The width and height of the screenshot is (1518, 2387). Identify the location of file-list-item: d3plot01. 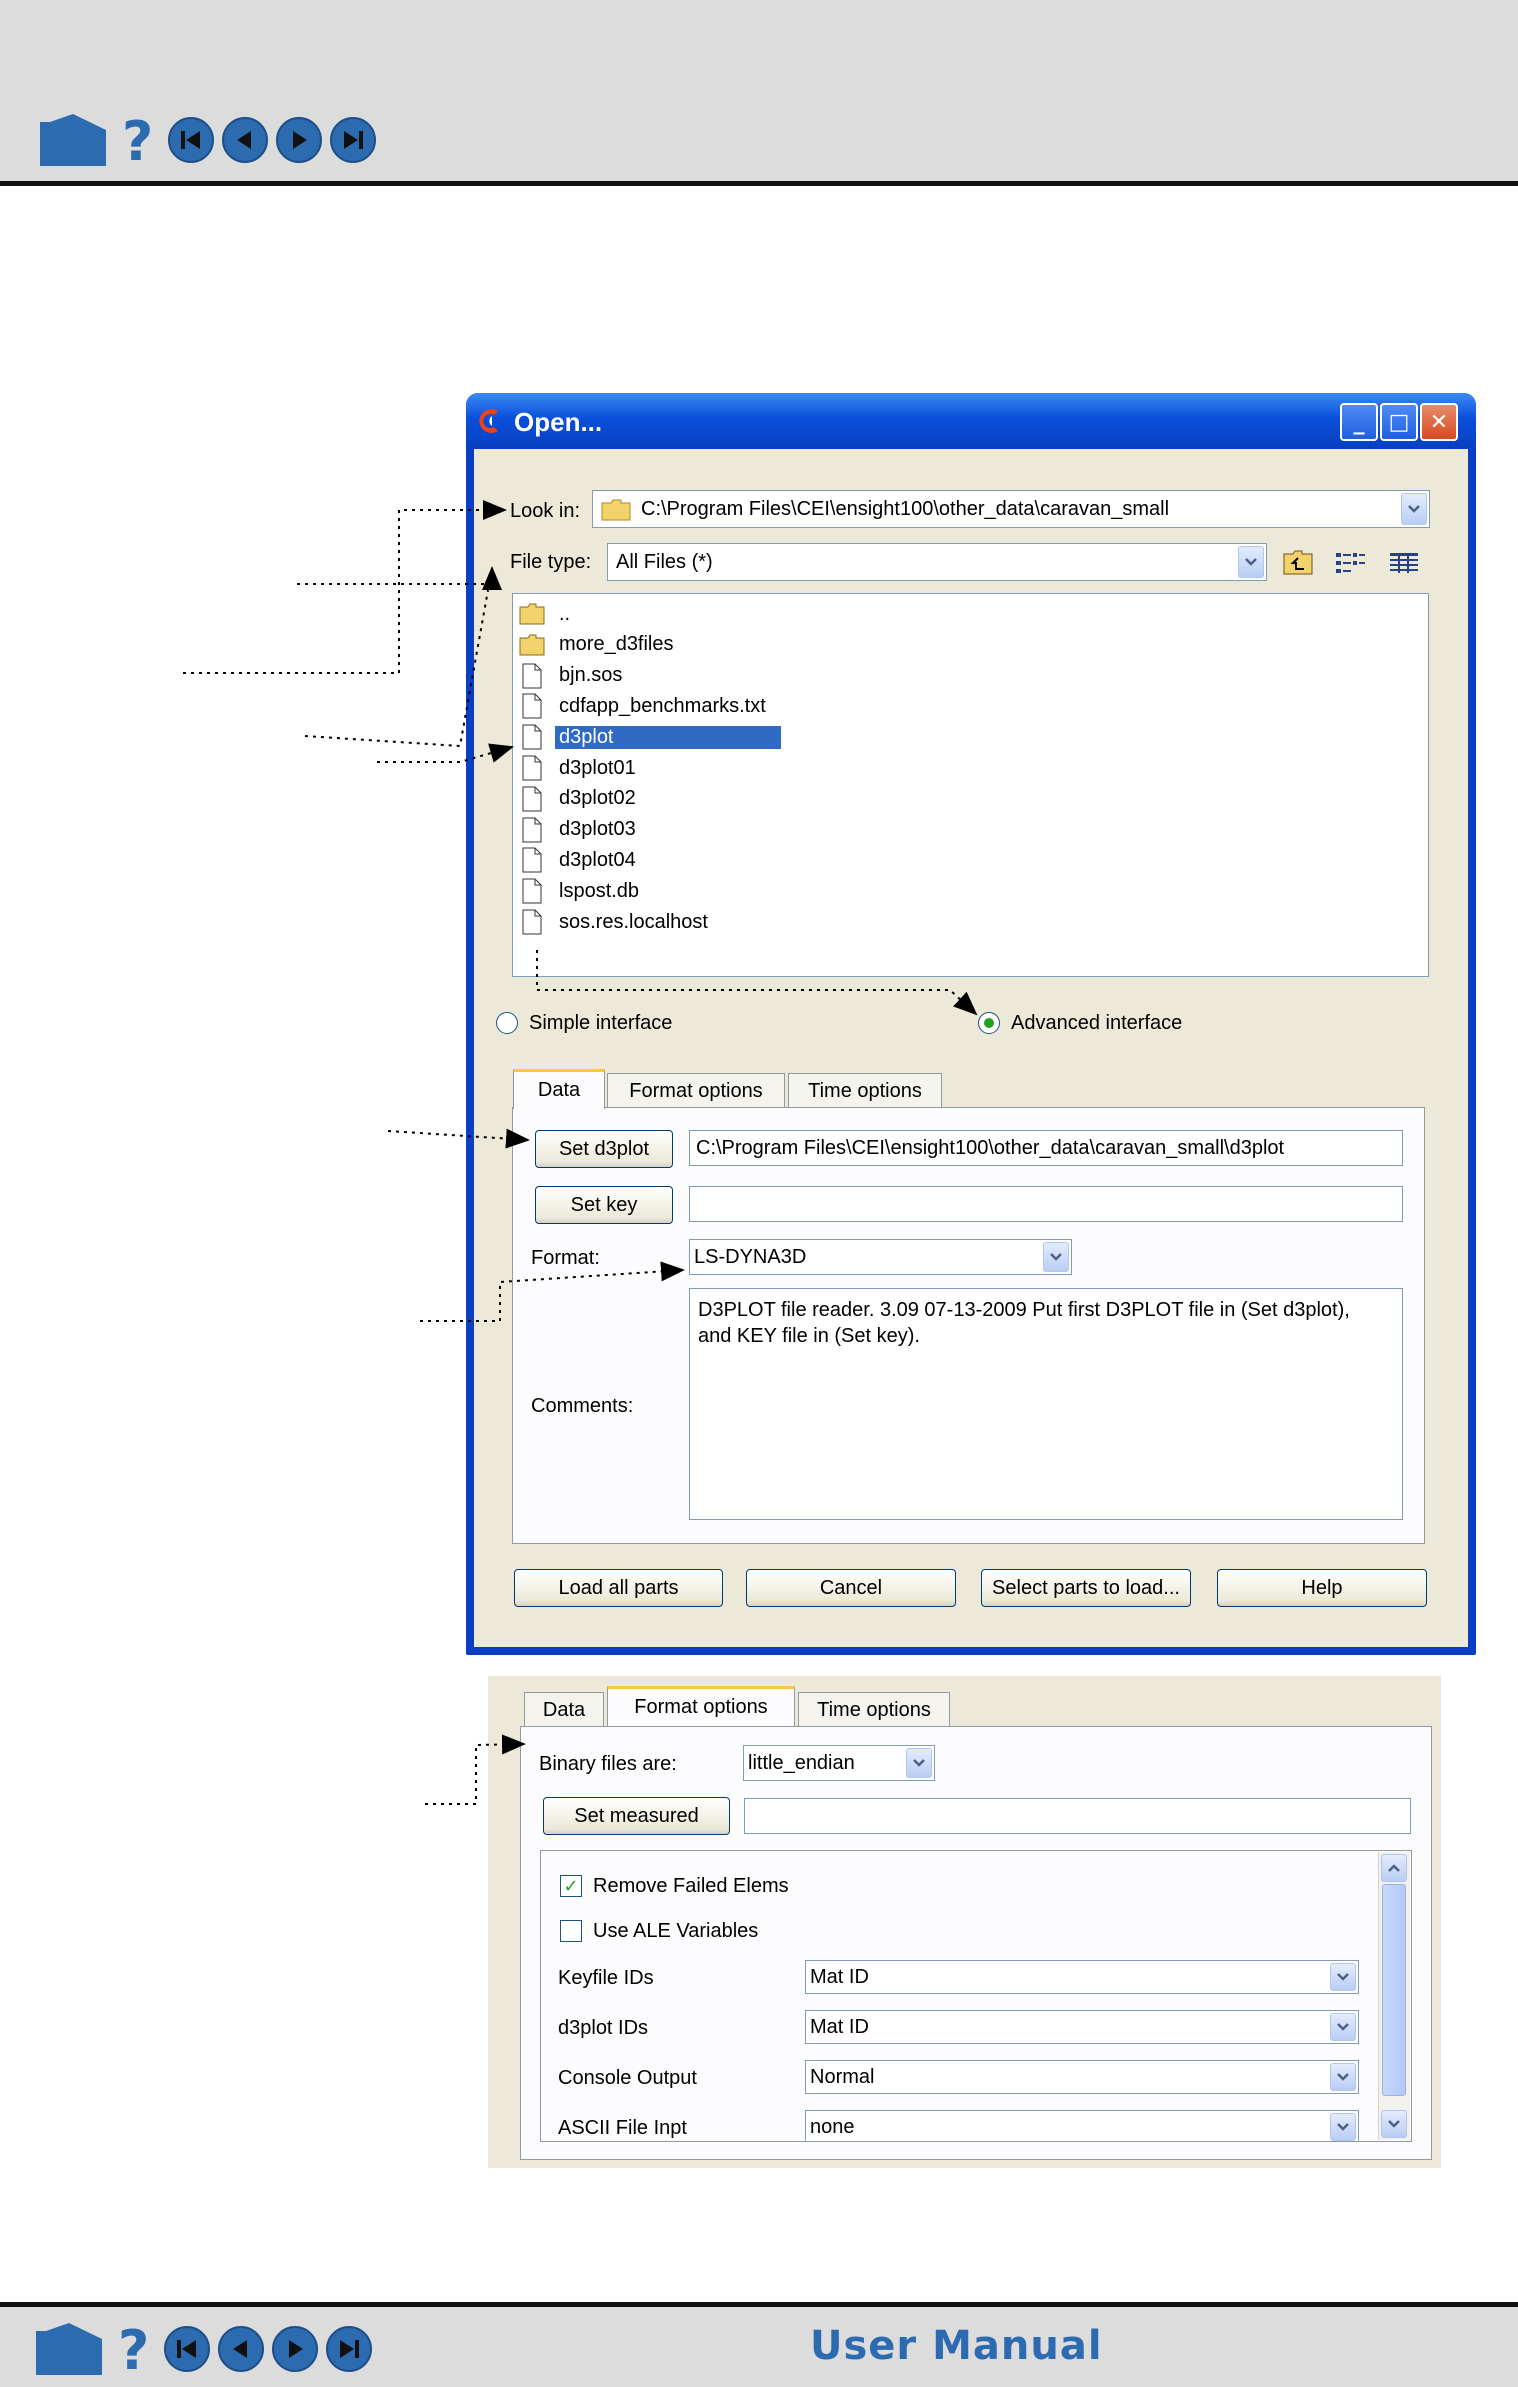
(579, 768).